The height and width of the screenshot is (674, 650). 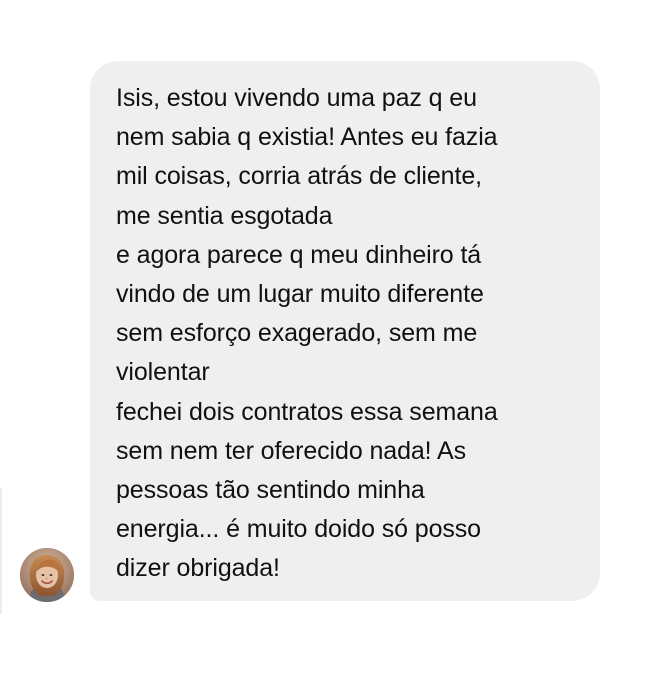 What do you see at coordinates (198, 568) in the screenshot?
I see `message-line: dizer obrigada!` at bounding box center [198, 568].